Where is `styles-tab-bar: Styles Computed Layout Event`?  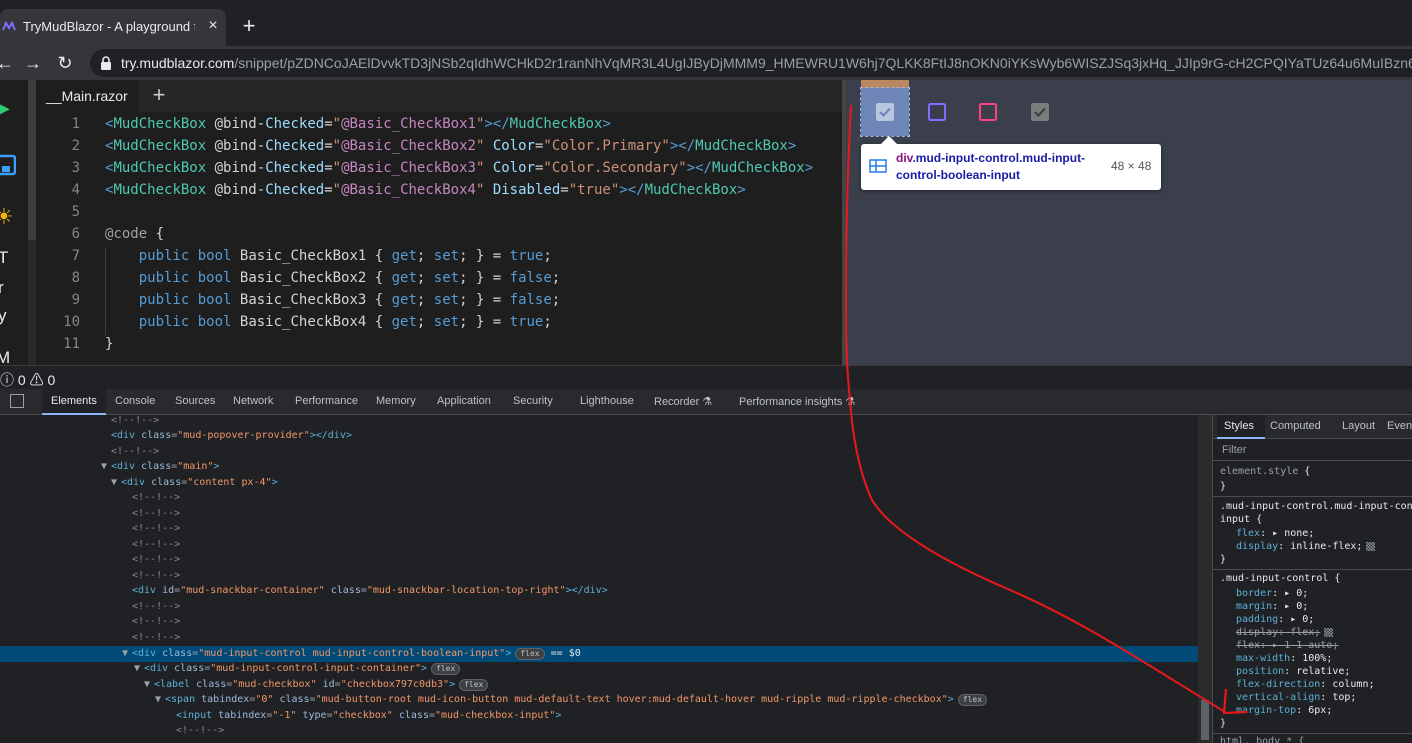 styles-tab-bar: Styles Computed Layout Event is located at coordinates (1312, 427).